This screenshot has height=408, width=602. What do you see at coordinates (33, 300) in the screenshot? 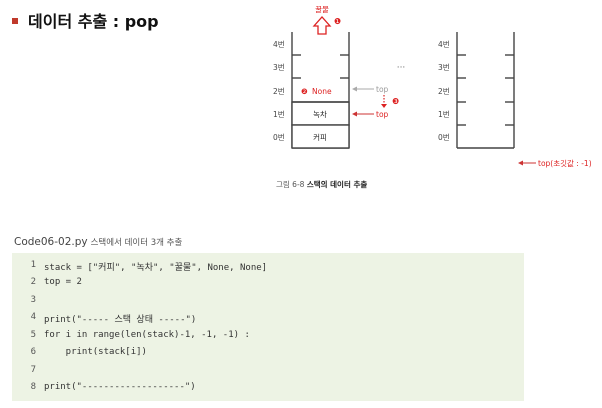
I see `line-number: 3` at bounding box center [33, 300].